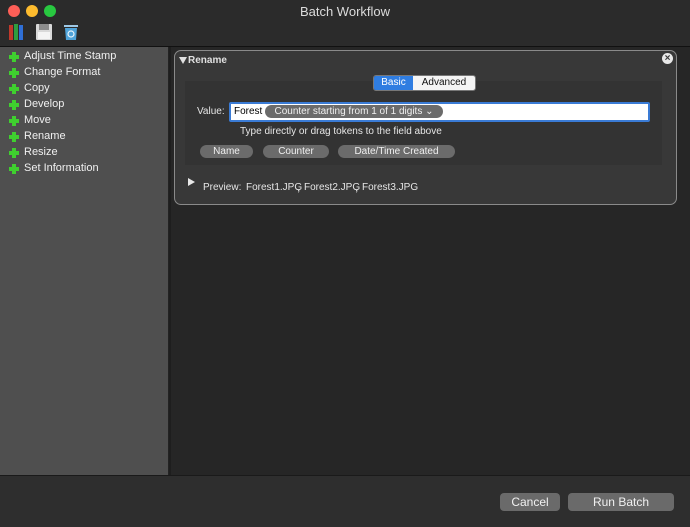  I want to click on preview-label: Preview:, so click(222, 187).